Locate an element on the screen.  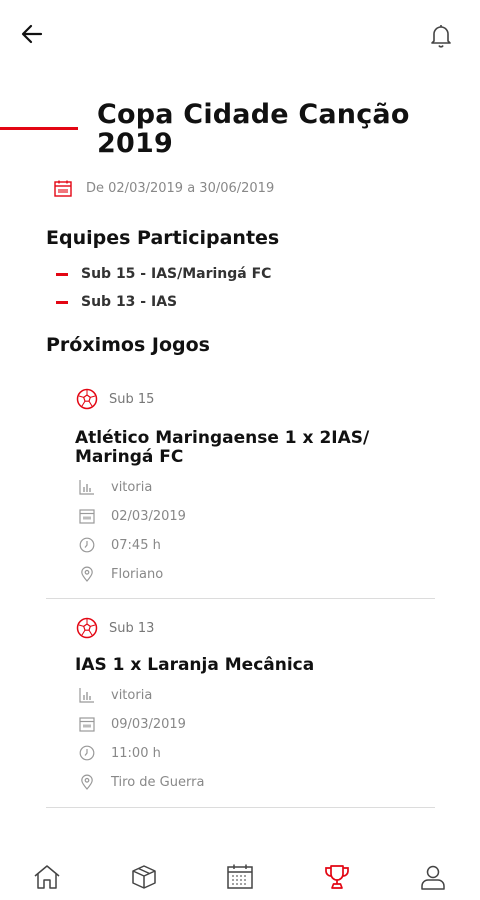
game-category-row: Sub 15 is located at coordinates (115, 399).